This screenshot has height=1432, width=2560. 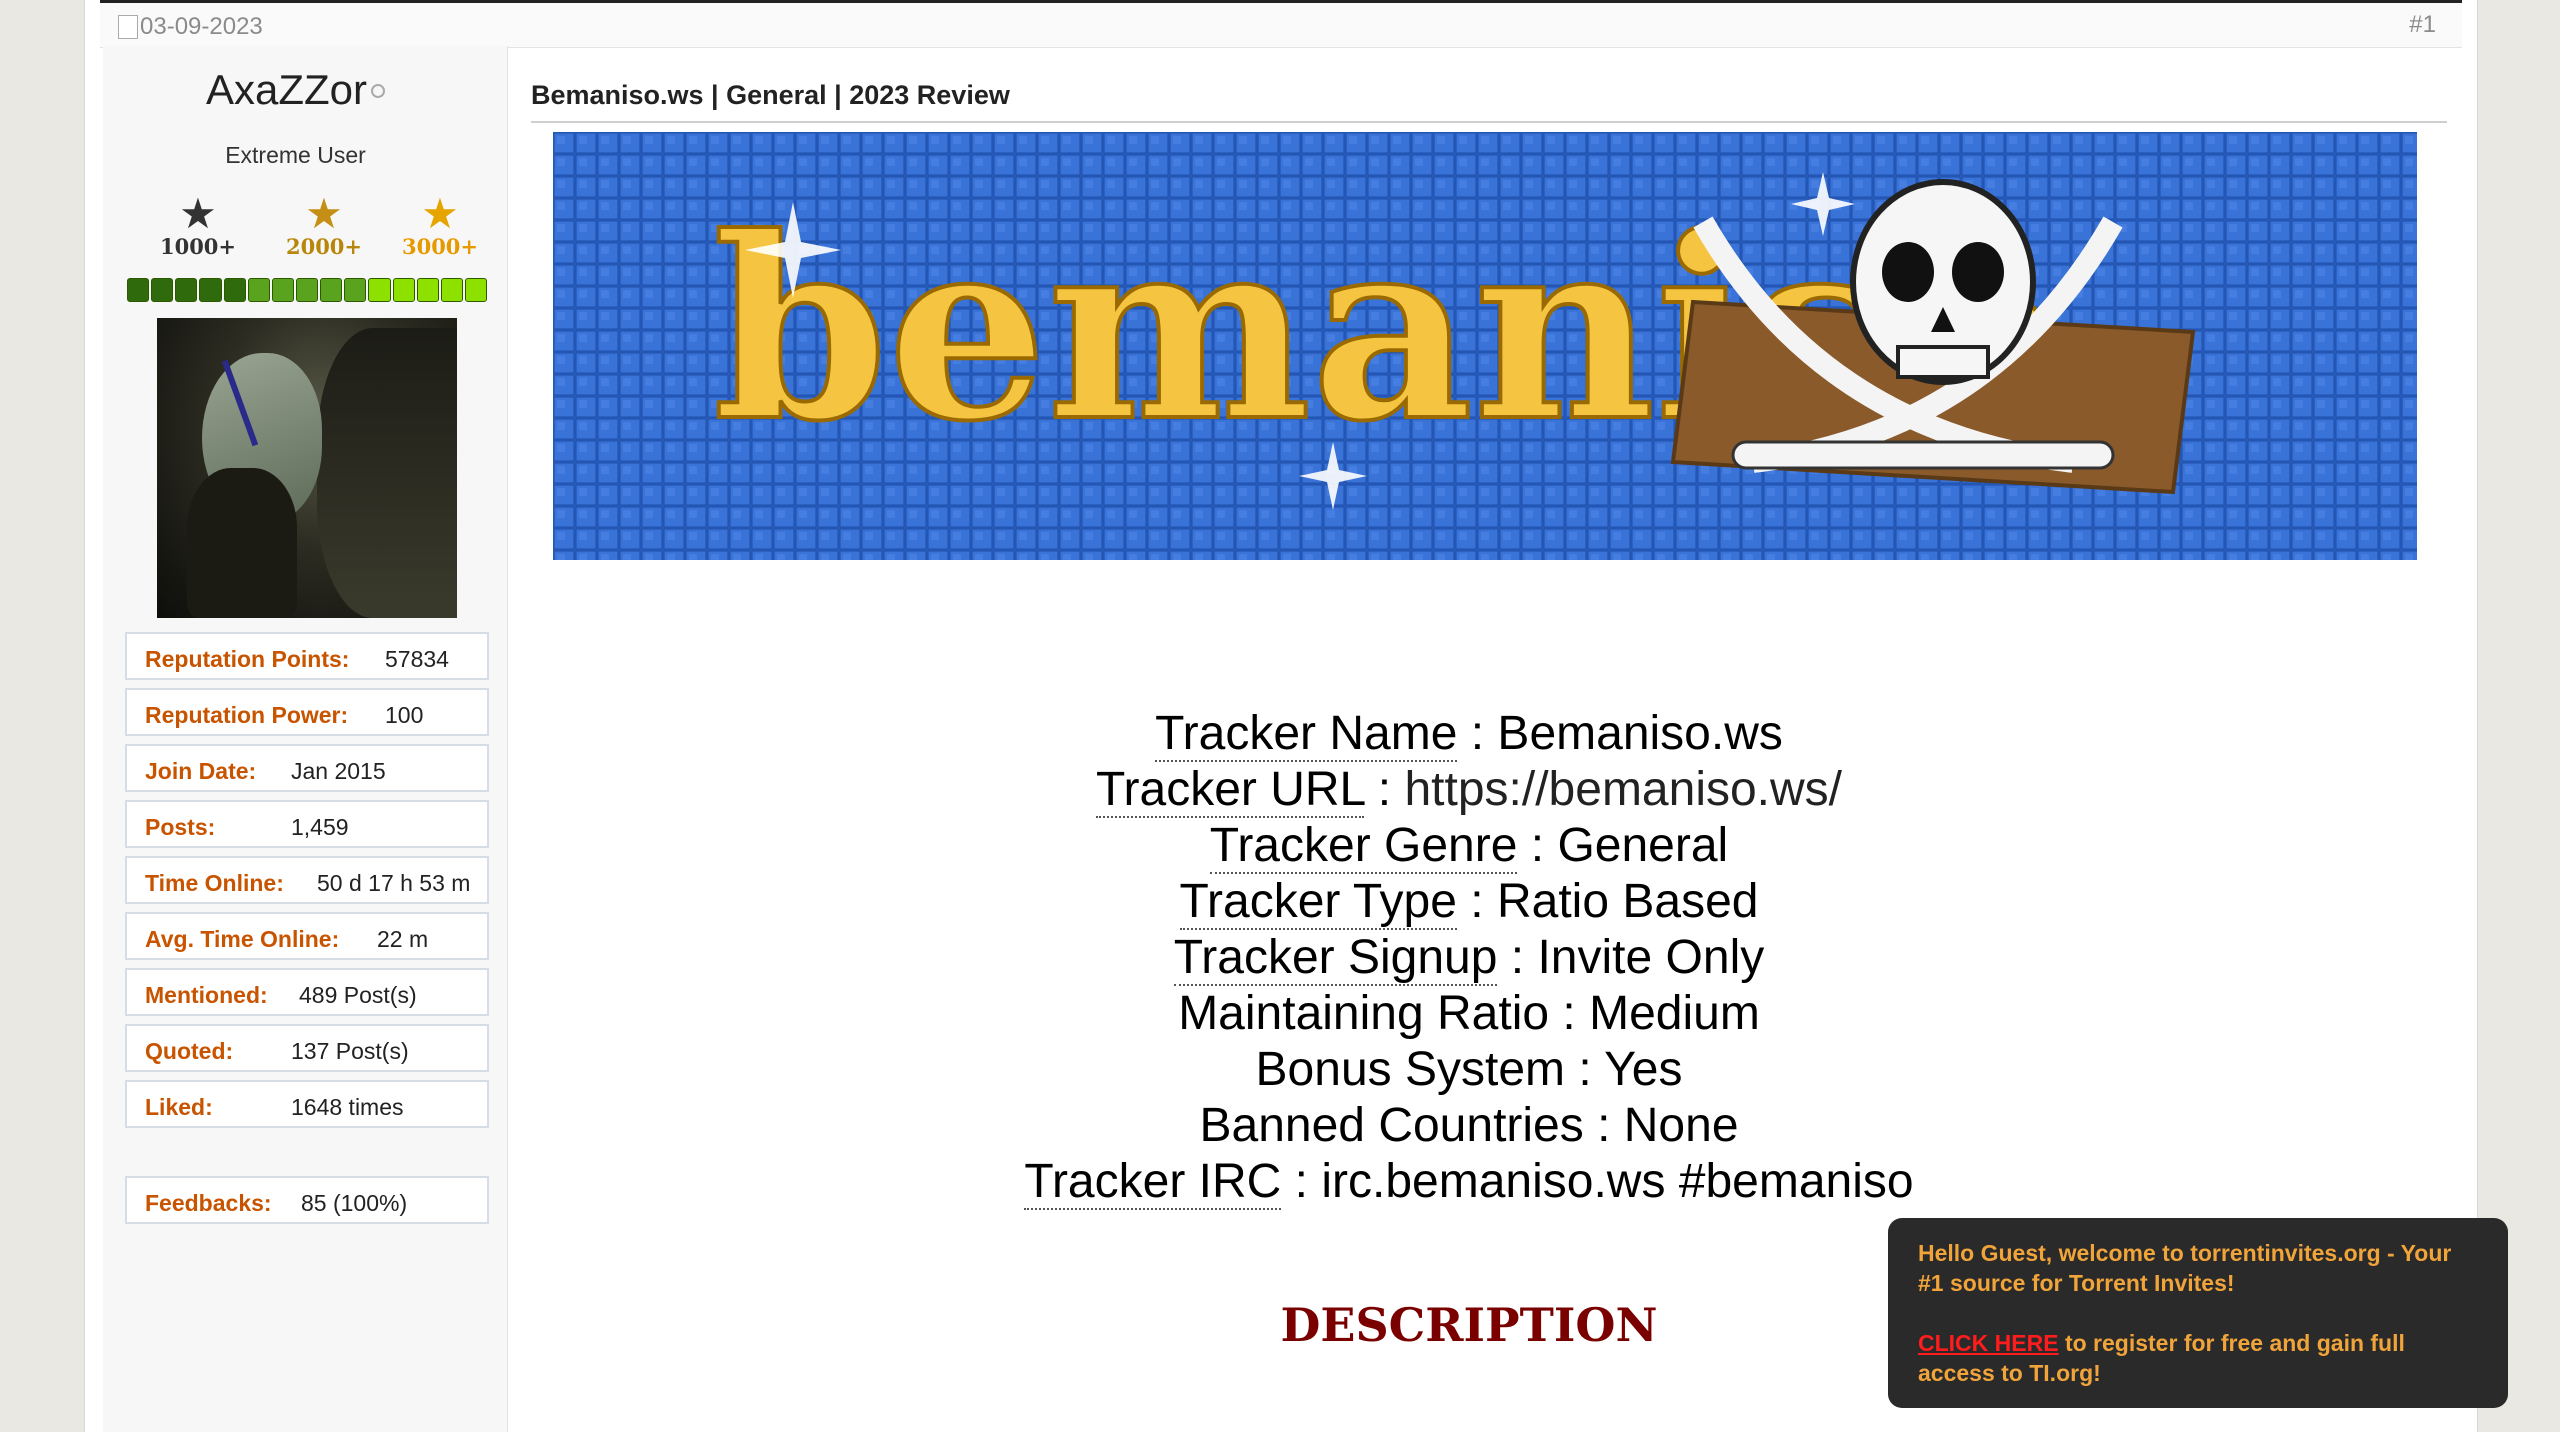 What do you see at coordinates (180, 827) in the screenshot?
I see `stat-label: Posts:` at bounding box center [180, 827].